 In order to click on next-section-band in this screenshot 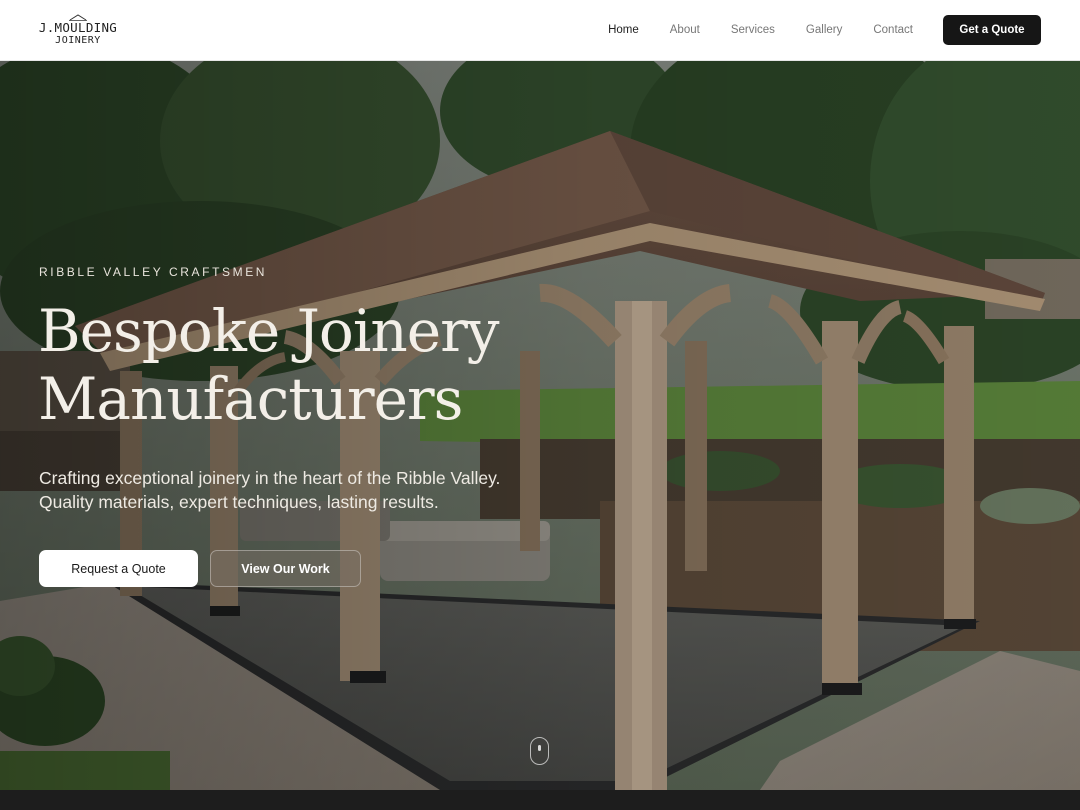, I will do `click(540, 800)`.